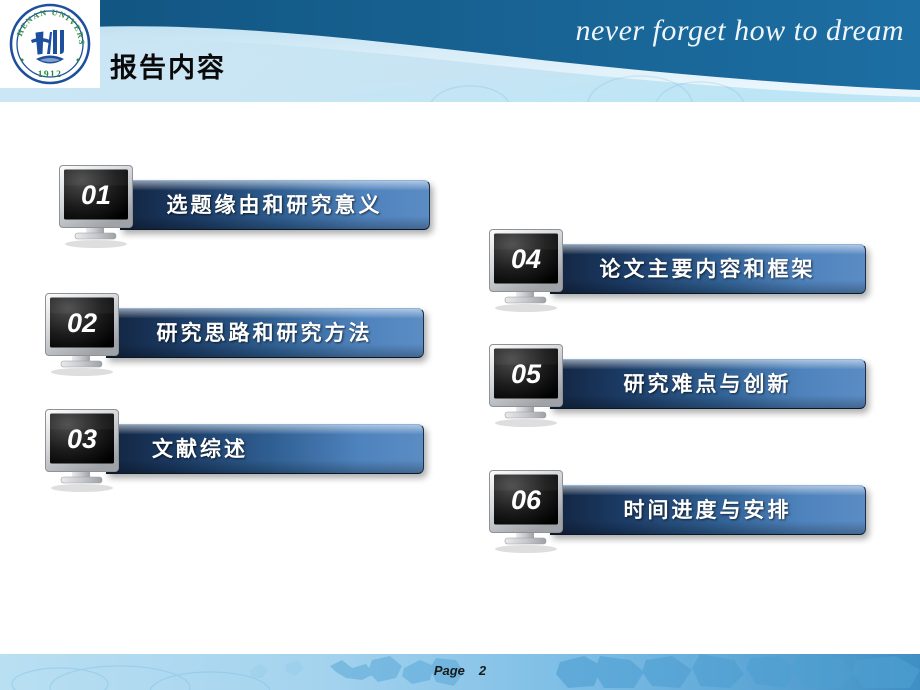 Image resolution: width=920 pixels, height=690 pixels. Describe the element at coordinates (200, 449) in the screenshot. I see `item-label: 文献综述` at that location.